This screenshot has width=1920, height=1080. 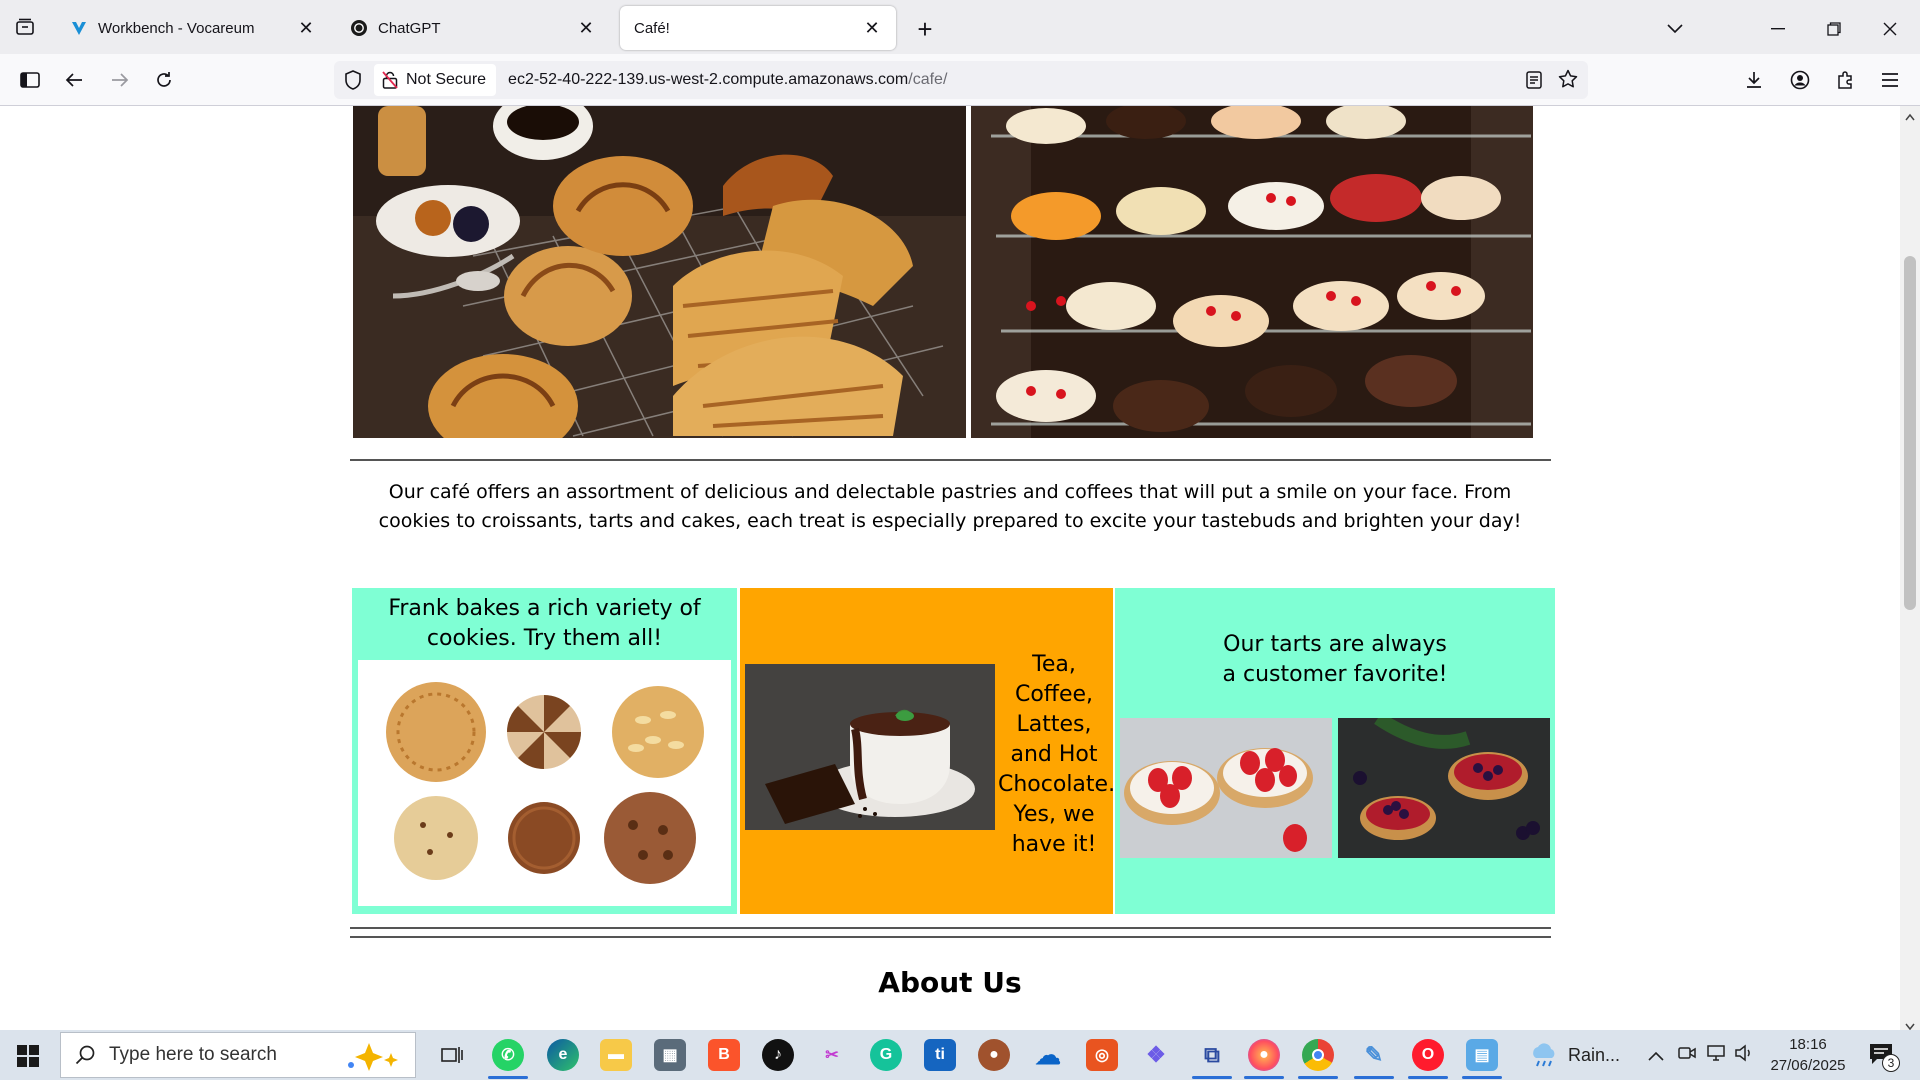 I want to click on list-all-tabs-icon, so click(x=25, y=27).